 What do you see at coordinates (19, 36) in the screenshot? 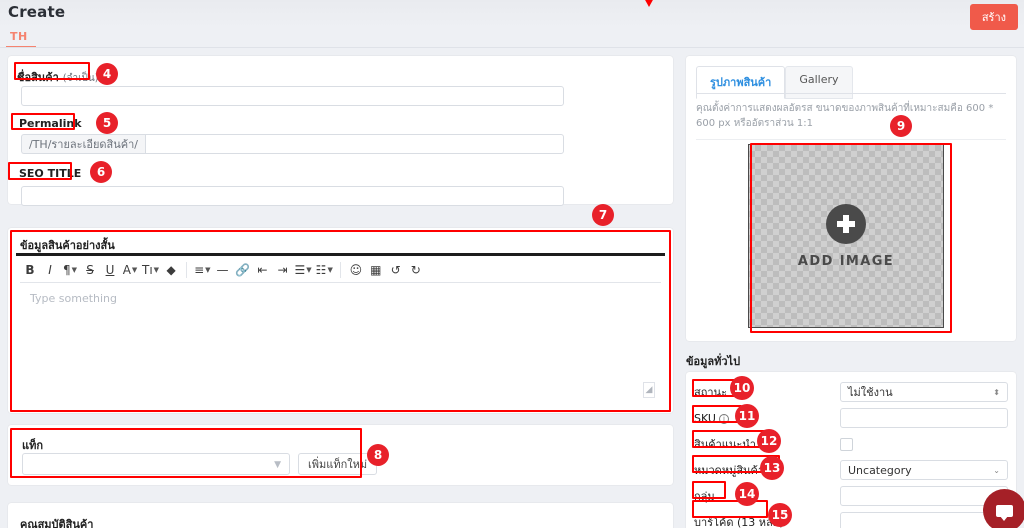
I see `tab-th: TH` at bounding box center [19, 36].